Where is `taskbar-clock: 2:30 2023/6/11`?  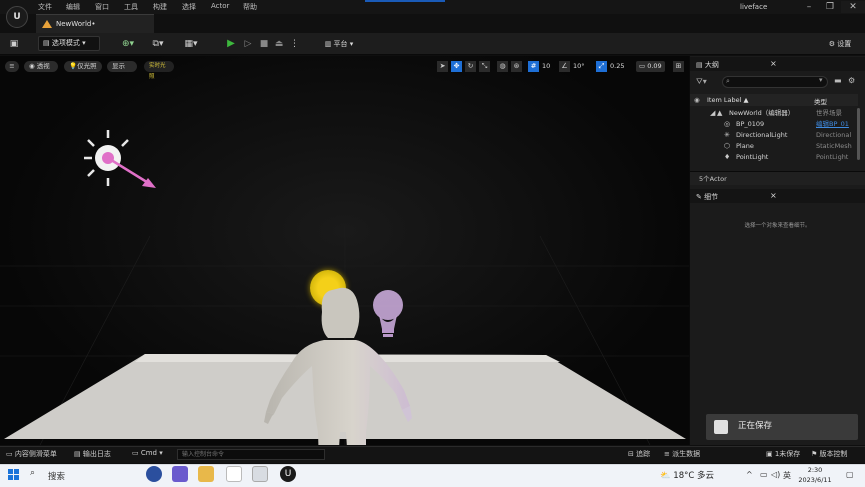
taskbar-clock: 2:30 2023/6/11 is located at coordinates (815, 475).